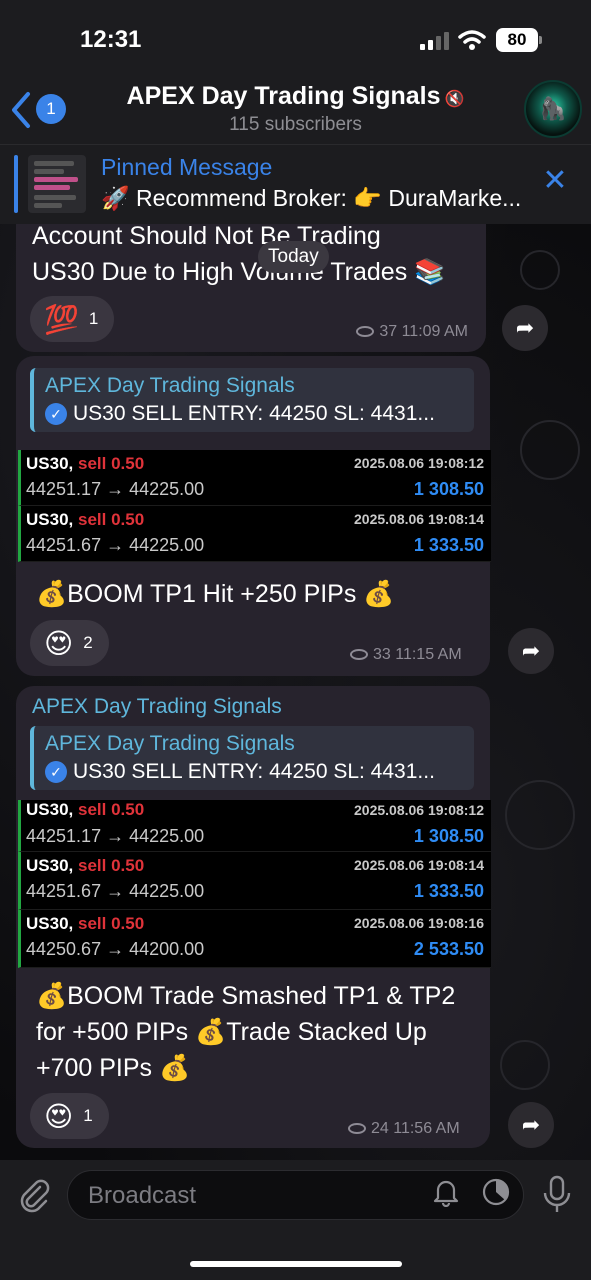 The width and height of the screenshot is (591, 1280). I want to click on bell-icon, so click(446, 1192).